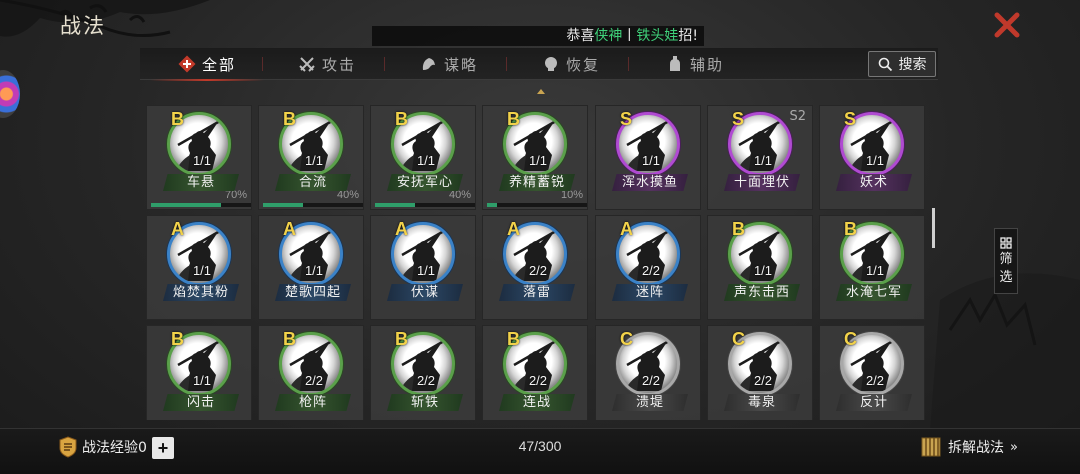 This screenshot has height=474, width=1080. I want to click on tactic-card: B 1/1 安抚军心 40%, so click(423, 157).